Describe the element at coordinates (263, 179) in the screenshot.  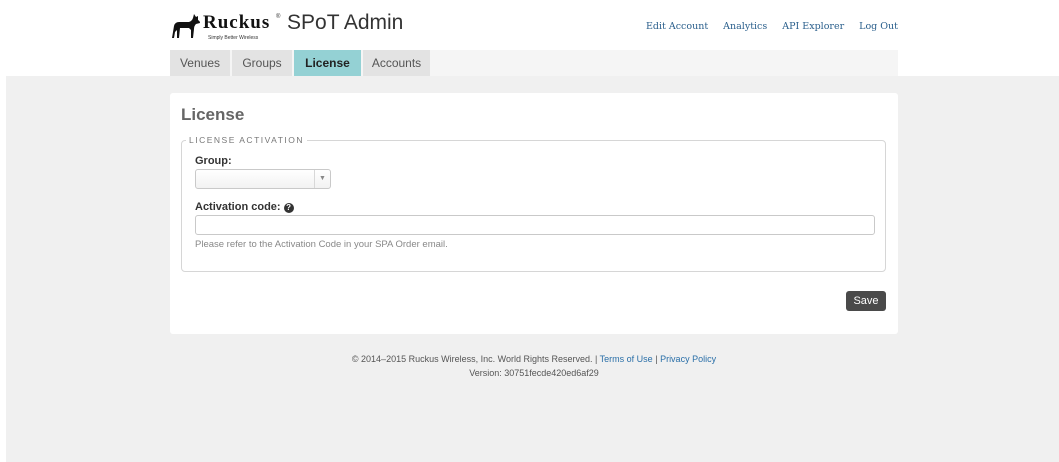
I see `group-select: ▼` at that location.